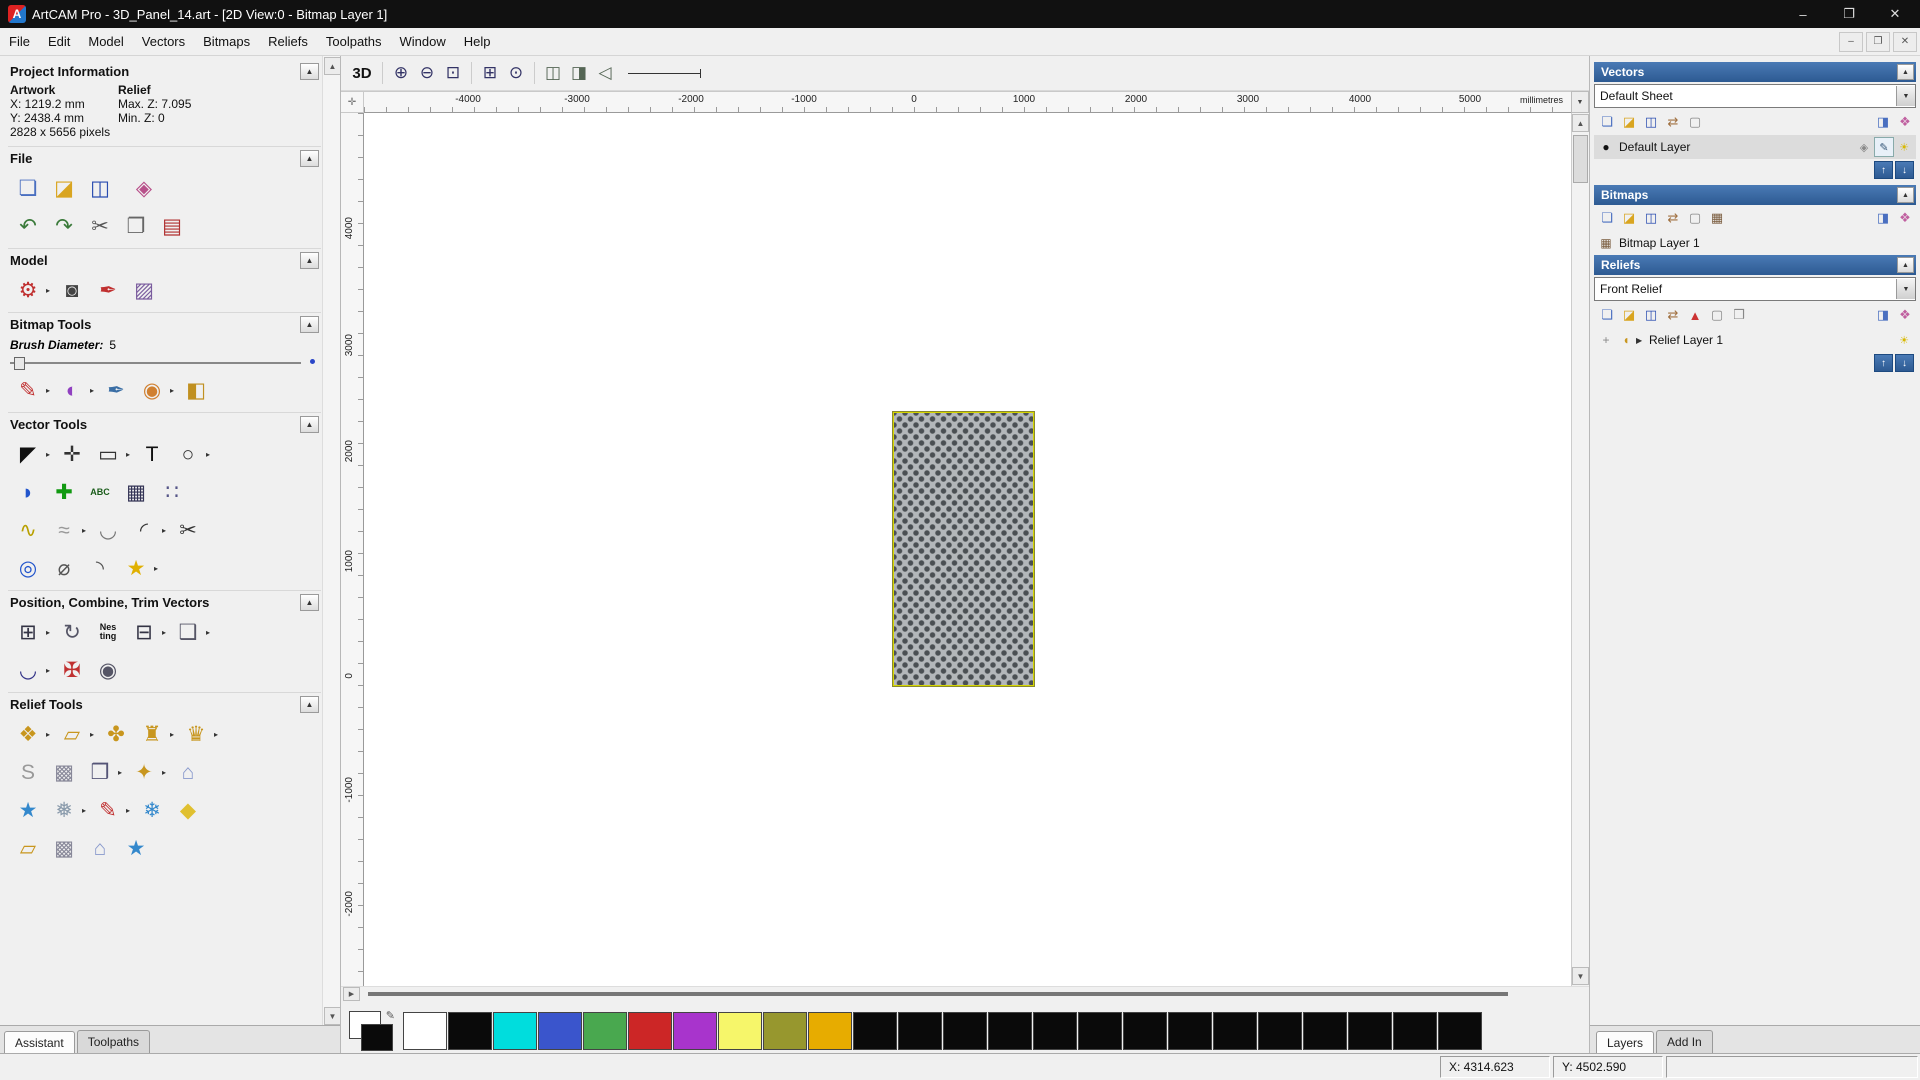 This screenshot has width=1920, height=1080. What do you see at coordinates (1651, 122) in the screenshot?
I see `save-vector-layer-icon: ◫` at bounding box center [1651, 122].